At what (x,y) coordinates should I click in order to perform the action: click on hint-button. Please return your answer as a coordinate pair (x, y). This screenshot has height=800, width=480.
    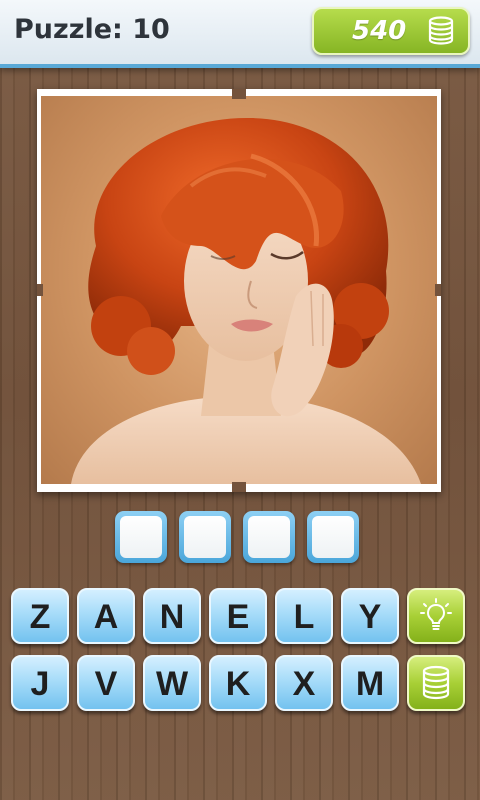
    Looking at the image, I should click on (436, 616).